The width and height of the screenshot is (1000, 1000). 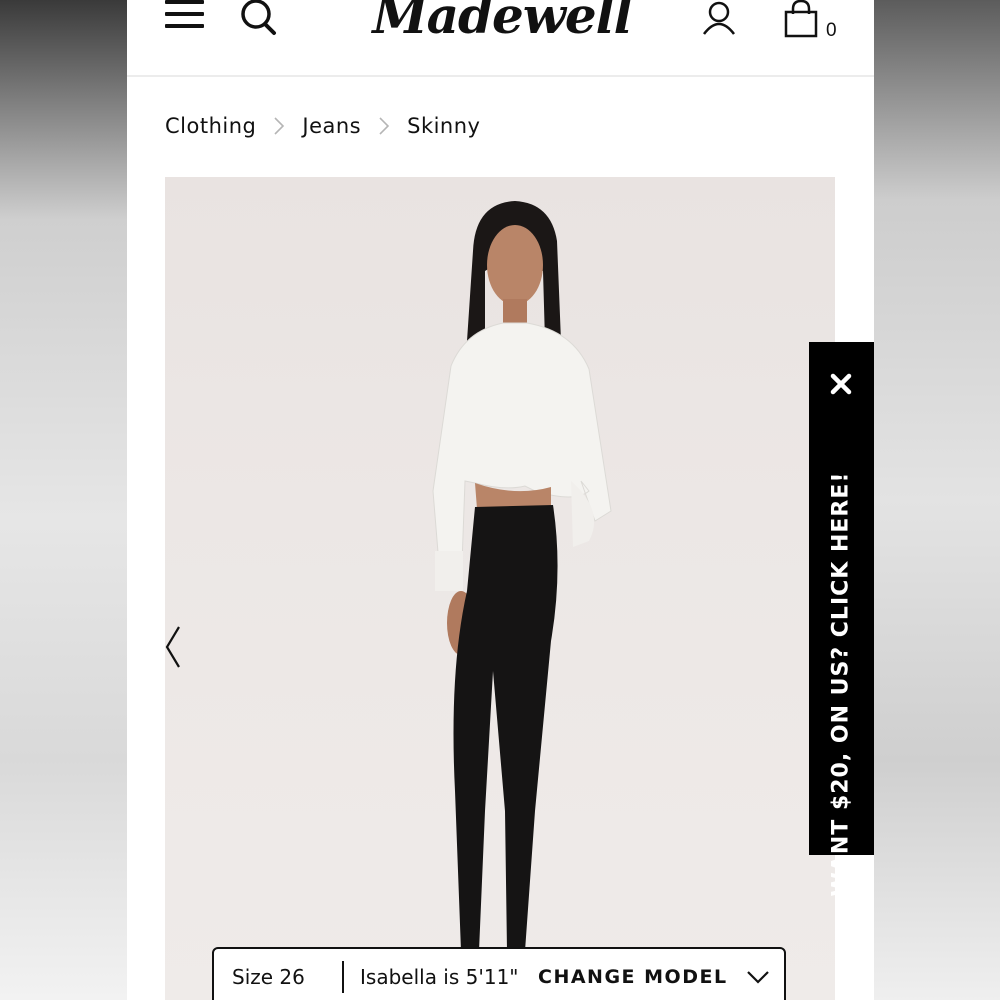 I want to click on chevron-down-icon, so click(x=758, y=977).